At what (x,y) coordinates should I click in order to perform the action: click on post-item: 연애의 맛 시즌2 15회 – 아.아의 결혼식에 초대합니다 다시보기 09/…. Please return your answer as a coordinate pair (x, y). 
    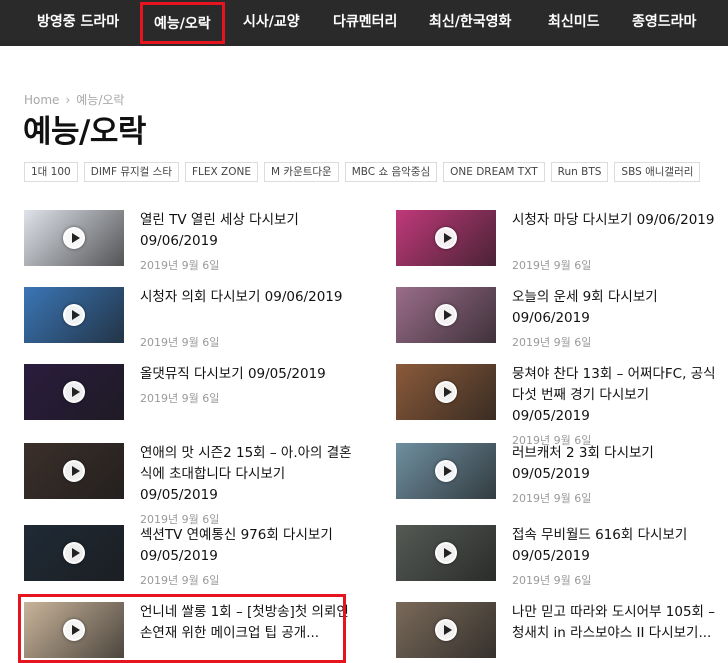
    Looking at the image, I should click on (189, 484).